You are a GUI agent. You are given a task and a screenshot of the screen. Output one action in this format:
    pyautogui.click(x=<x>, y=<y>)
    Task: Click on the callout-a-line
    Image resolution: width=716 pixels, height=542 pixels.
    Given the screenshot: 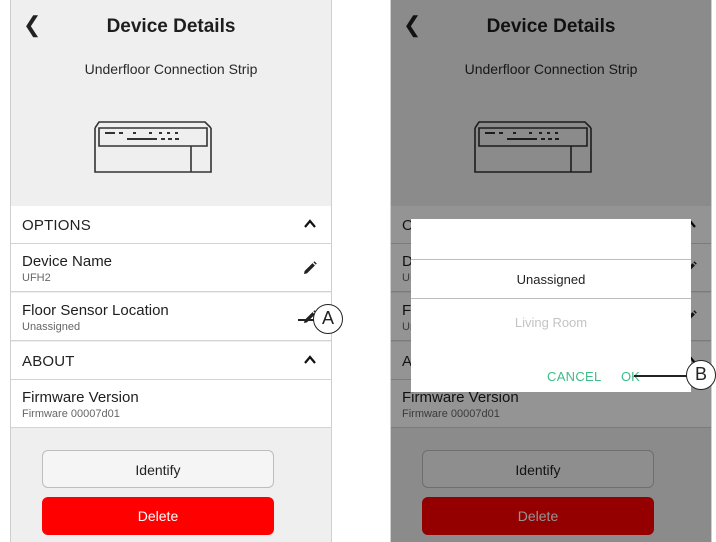 What is the action you would take?
    pyautogui.click(x=306, y=320)
    